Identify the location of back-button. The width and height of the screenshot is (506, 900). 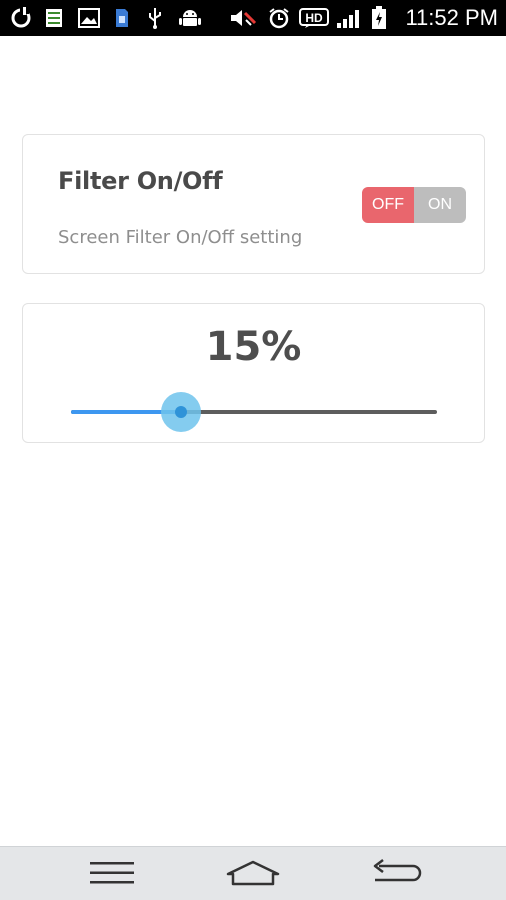
(396, 875).